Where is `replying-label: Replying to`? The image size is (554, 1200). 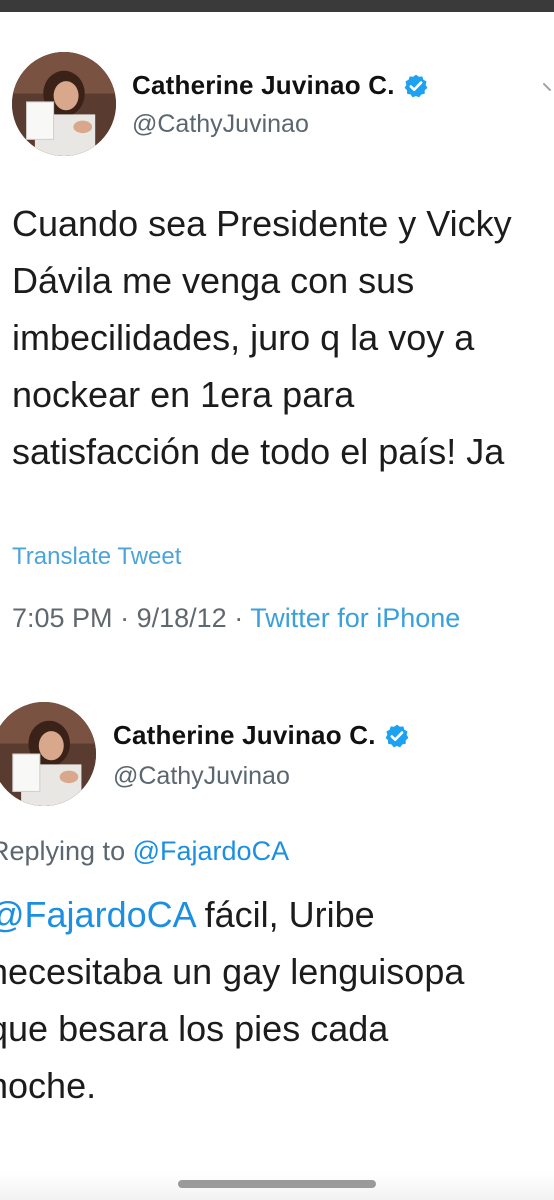 replying-label: Replying to is located at coordinates (63, 851).